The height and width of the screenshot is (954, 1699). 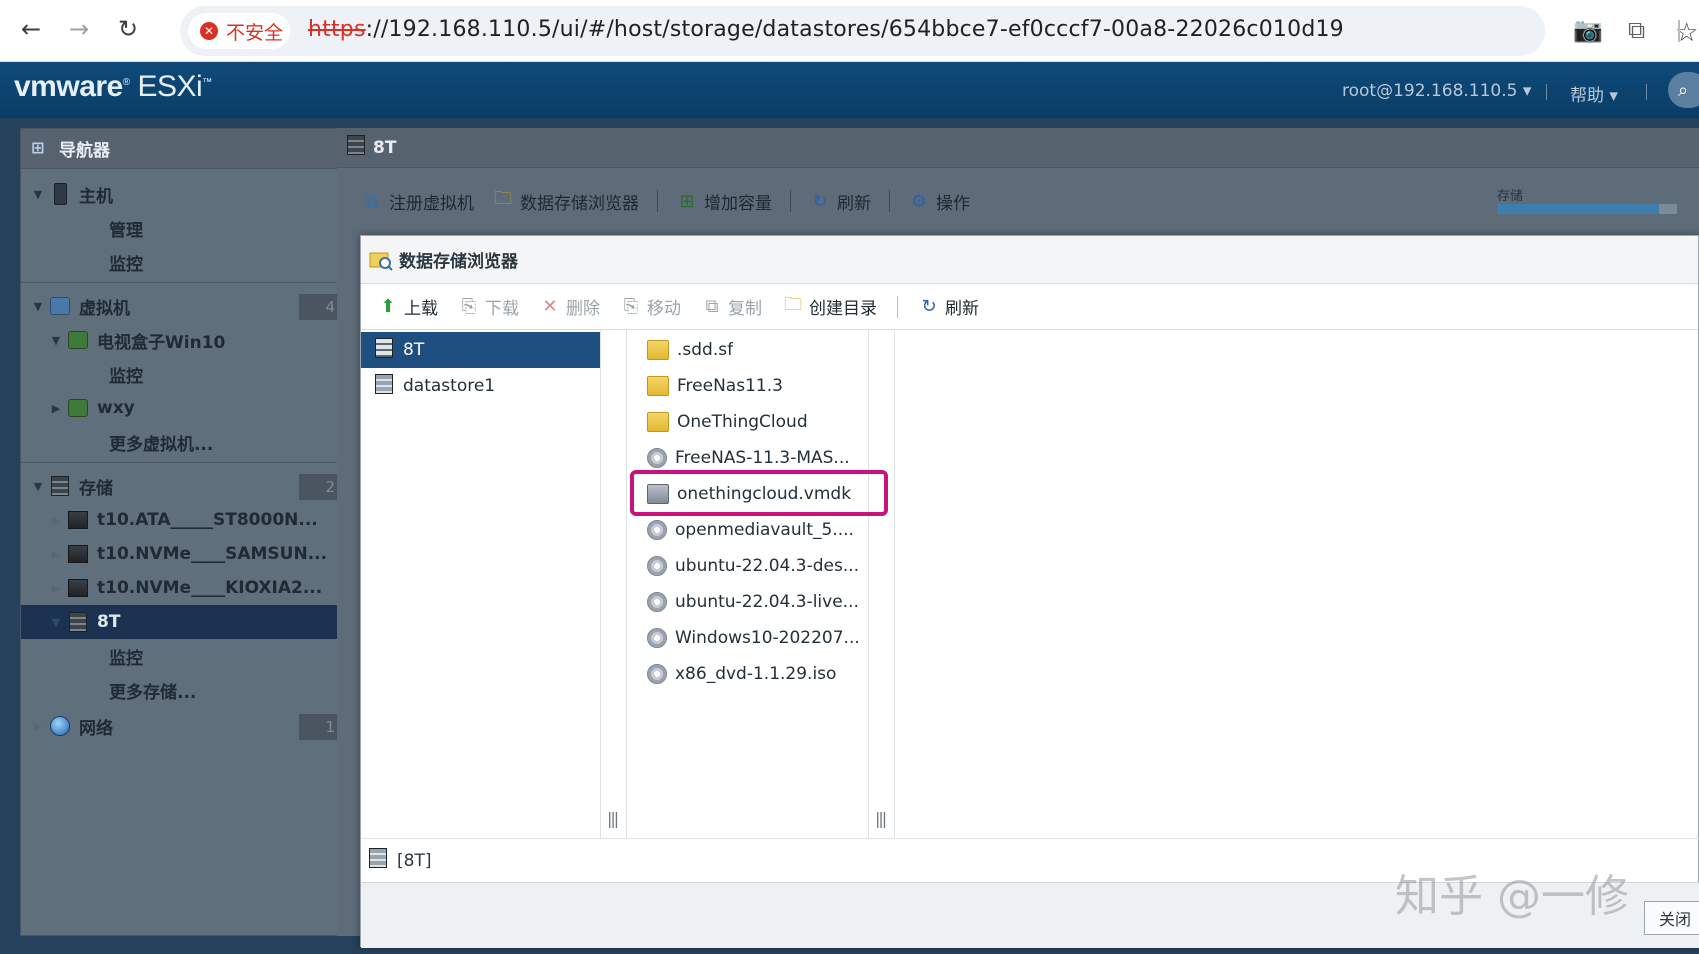 What do you see at coordinates (239, 31) in the screenshot?
I see `security-chip: ✕ 不安全` at bounding box center [239, 31].